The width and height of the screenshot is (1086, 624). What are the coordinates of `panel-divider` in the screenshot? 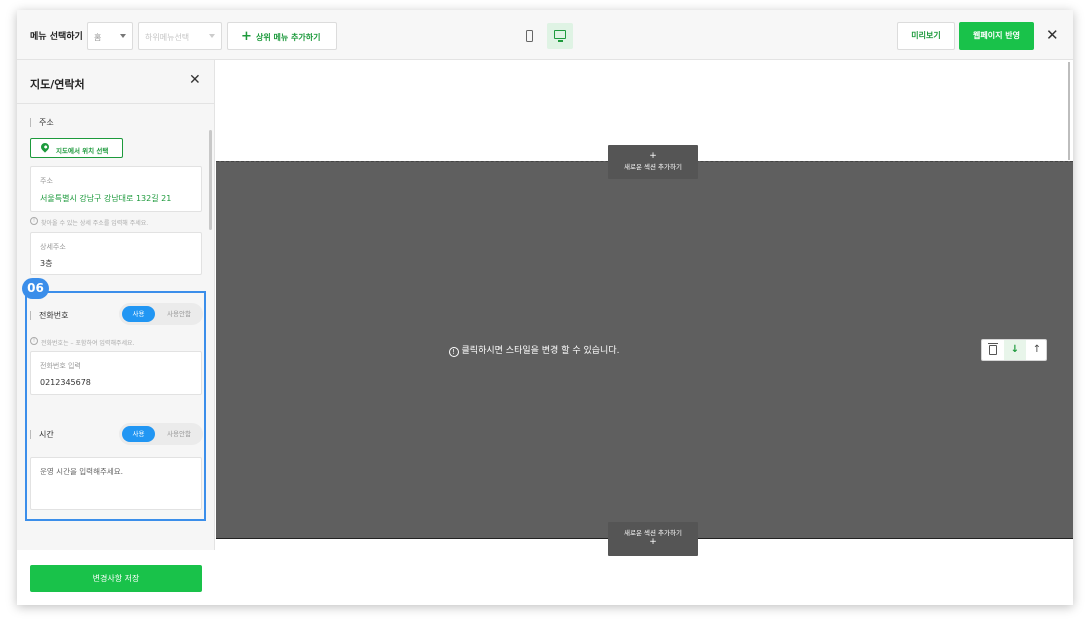 It's located at (116, 103).